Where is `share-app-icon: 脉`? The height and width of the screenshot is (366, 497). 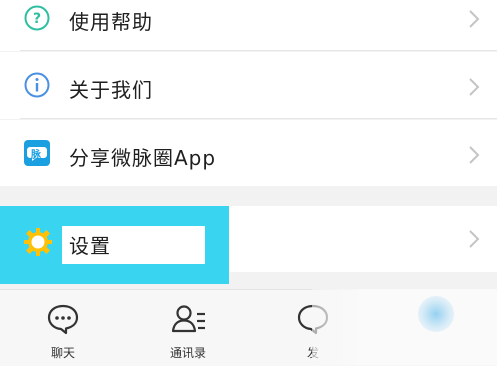 share-app-icon: 脉 is located at coordinates (37, 155).